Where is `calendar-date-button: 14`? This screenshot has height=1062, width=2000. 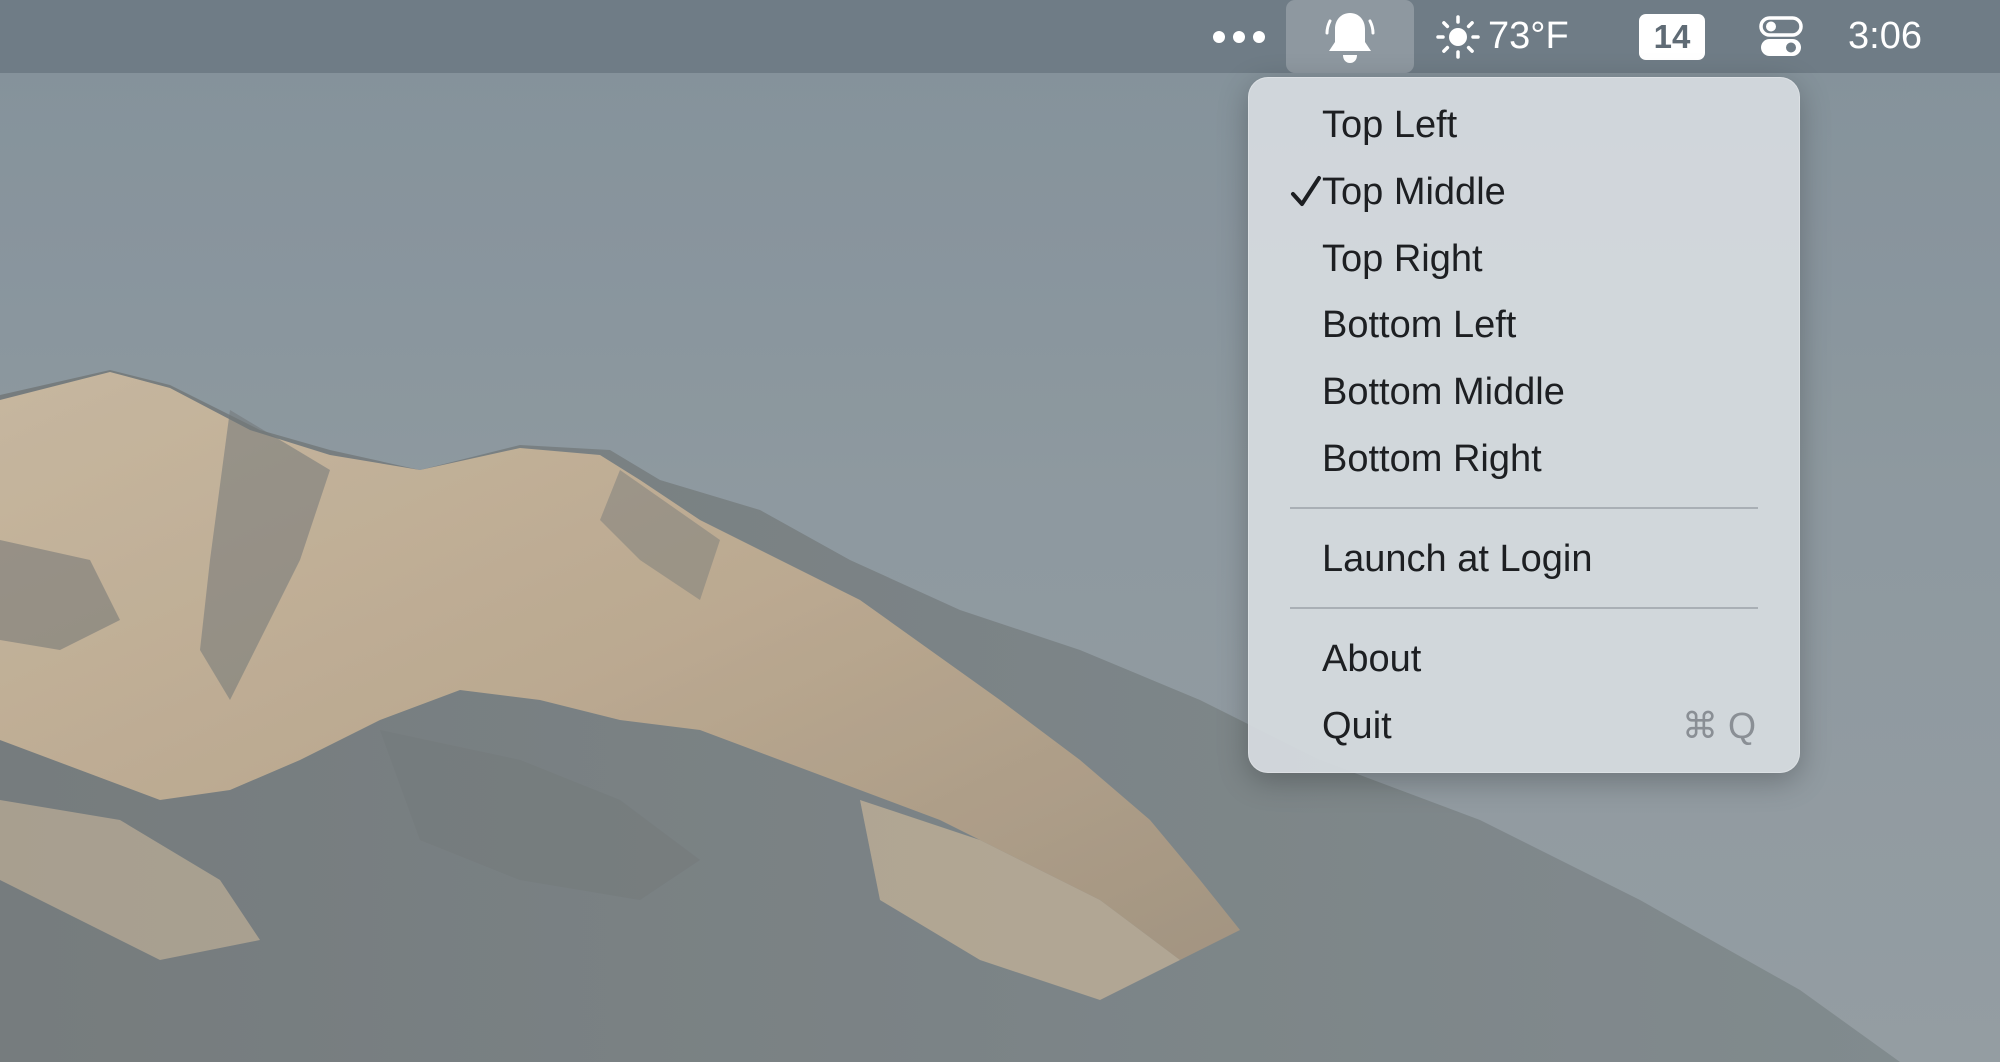 calendar-date-button: 14 is located at coordinates (1672, 36).